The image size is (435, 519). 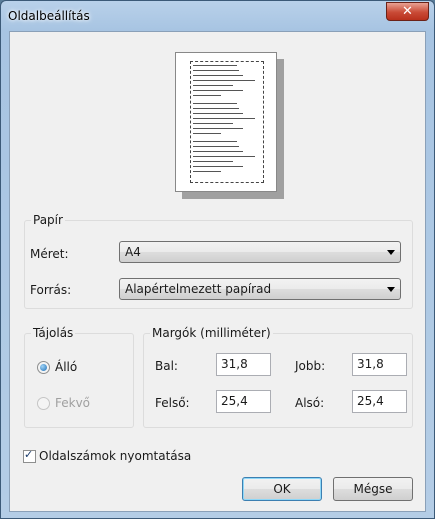 I want to click on cancel-button: Mégse, so click(x=373, y=489).